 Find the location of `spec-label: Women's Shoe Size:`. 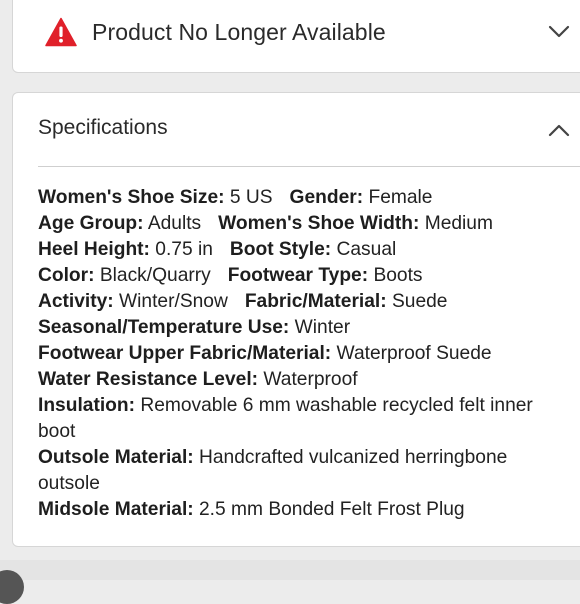

spec-label: Women's Shoe Size: is located at coordinates (131, 197).